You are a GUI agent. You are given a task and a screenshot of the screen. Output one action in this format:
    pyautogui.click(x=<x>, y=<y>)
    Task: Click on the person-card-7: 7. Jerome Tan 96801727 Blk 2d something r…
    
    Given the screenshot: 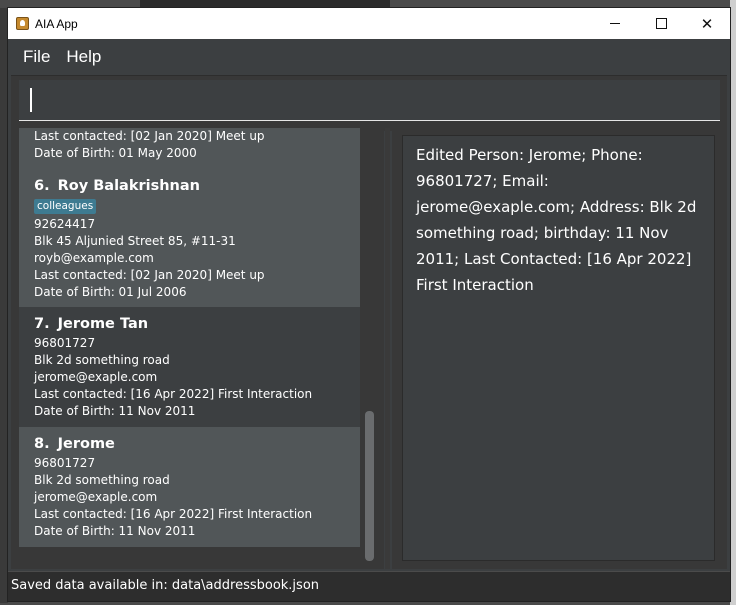 What is the action you would take?
    pyautogui.click(x=189, y=367)
    